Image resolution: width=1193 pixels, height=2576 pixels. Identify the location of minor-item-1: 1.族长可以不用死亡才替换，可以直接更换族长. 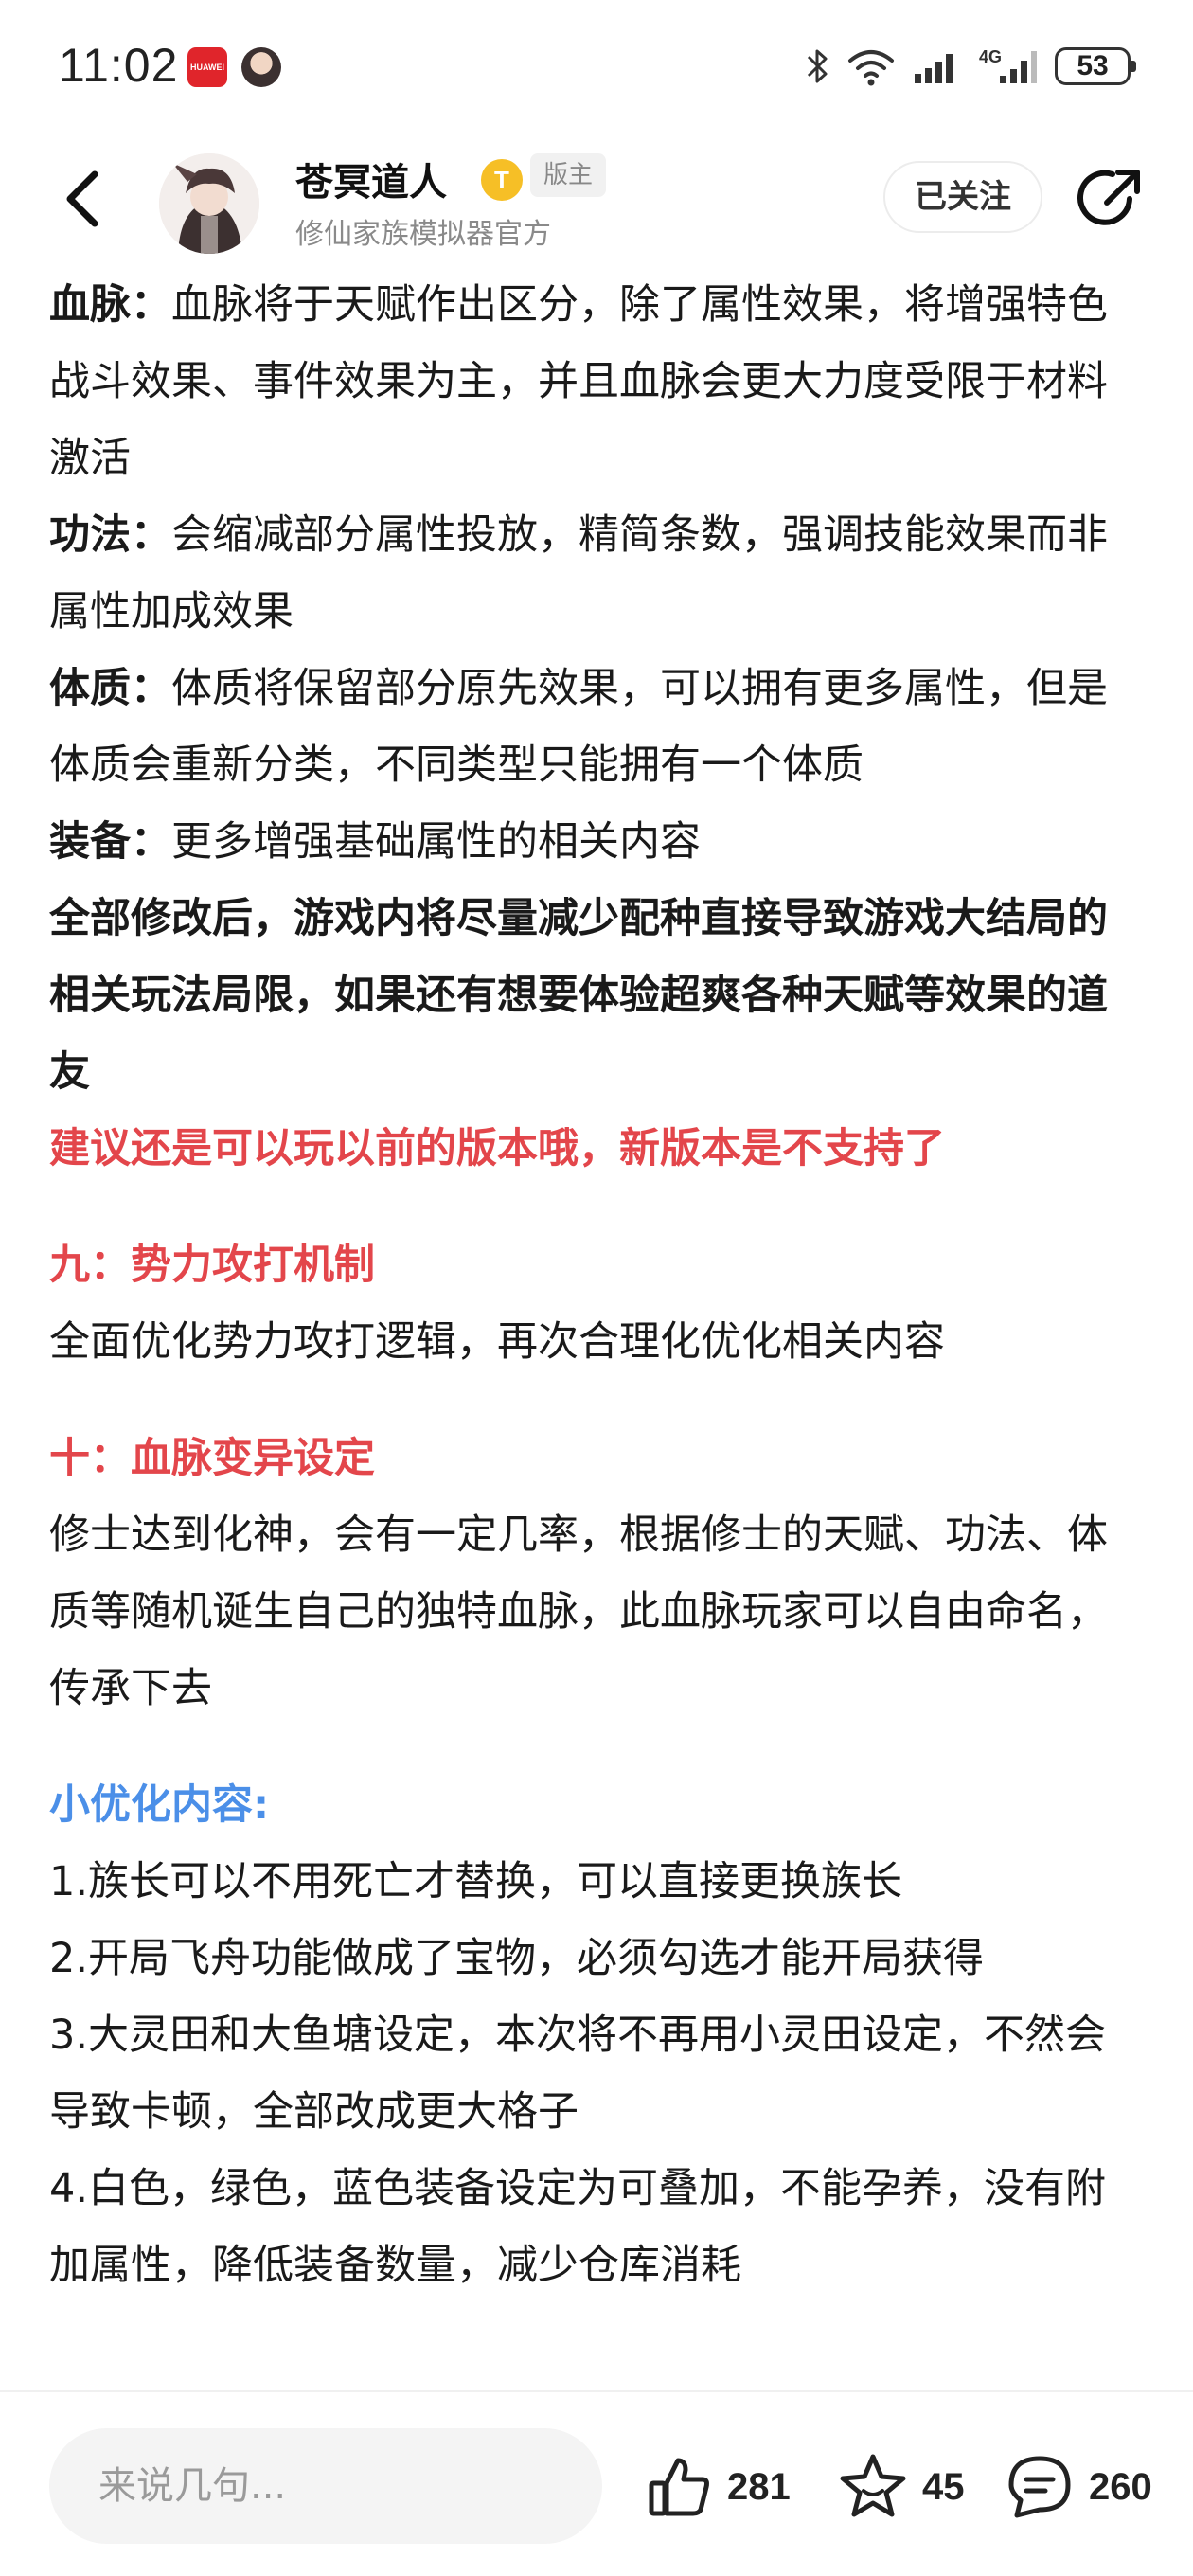
(476, 1881).